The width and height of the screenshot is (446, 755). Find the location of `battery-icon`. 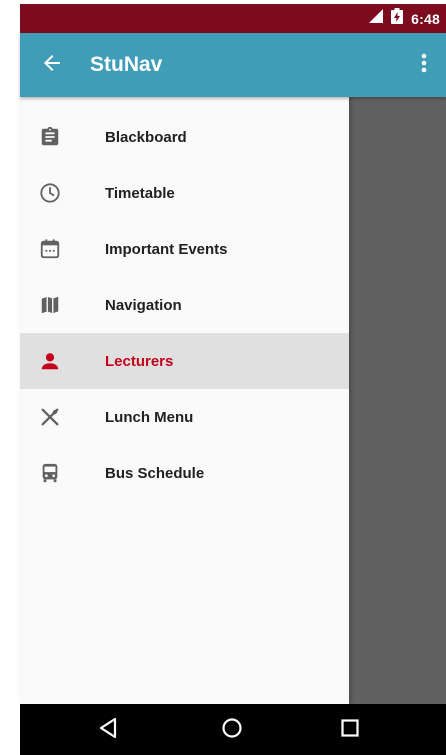

battery-icon is located at coordinates (397, 18).